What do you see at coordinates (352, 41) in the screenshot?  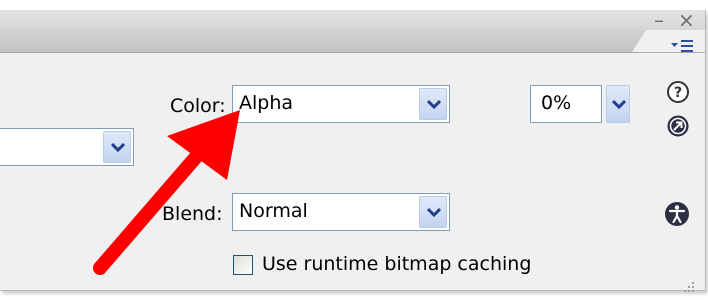 I see `panel-tab-strip` at bounding box center [352, 41].